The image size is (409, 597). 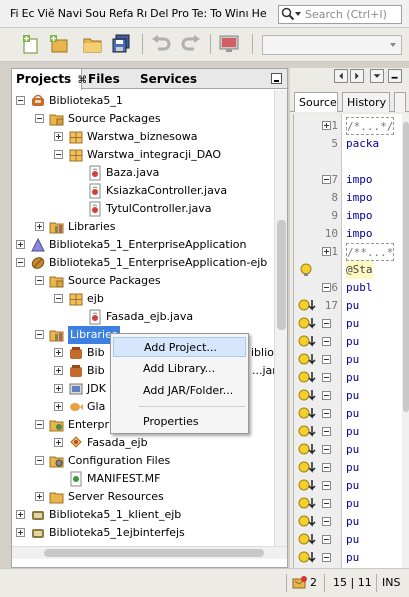 What do you see at coordinates (326, 125) in the screenshot?
I see `expand-fold-icon` at bounding box center [326, 125].